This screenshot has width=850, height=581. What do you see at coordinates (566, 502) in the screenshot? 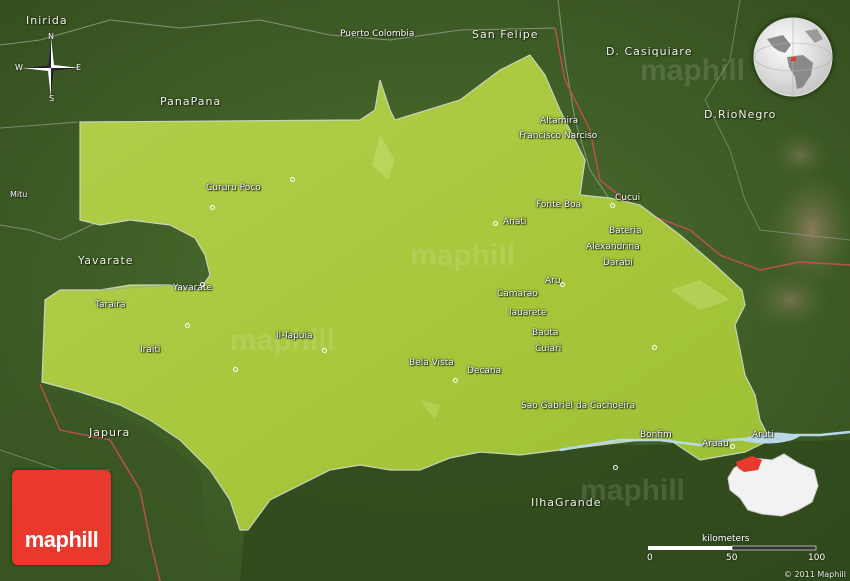
I see `label-ilha-grande: IlhaGrande` at bounding box center [566, 502].